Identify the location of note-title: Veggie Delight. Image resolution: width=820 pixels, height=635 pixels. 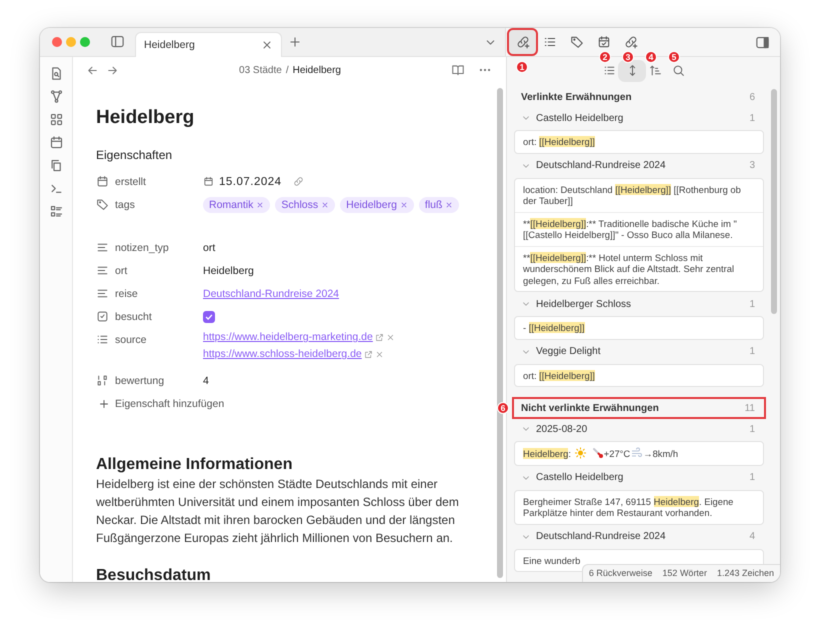
(643, 351).